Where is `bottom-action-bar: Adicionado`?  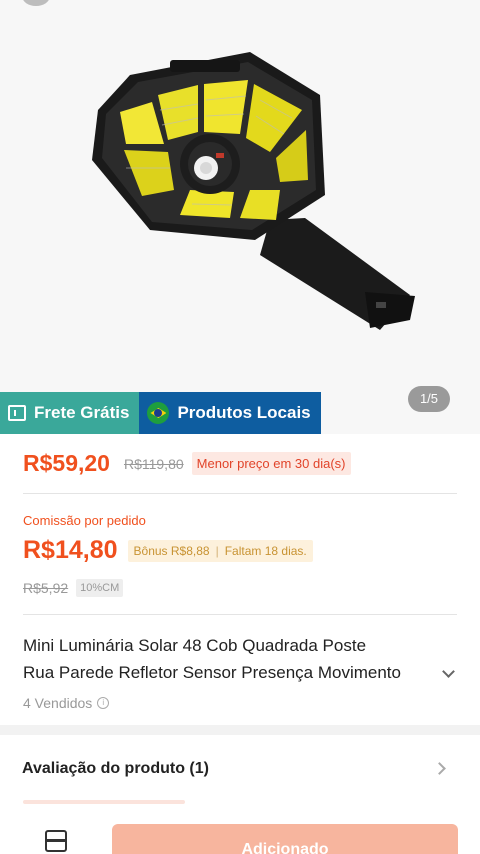 bottom-action-bar: Adicionado is located at coordinates (240, 833).